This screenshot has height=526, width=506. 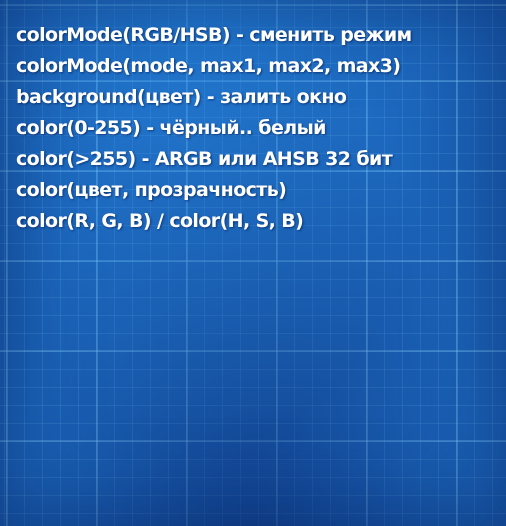 I want to click on note-line-colormode-max: colorMode(mode, max1, max2, max3), so click(x=208, y=66).